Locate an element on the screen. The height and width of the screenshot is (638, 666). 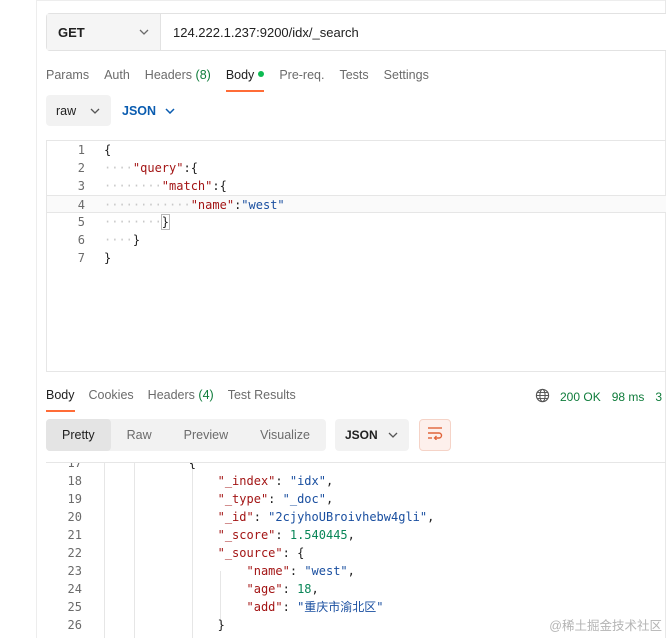
response-status: 200 OK 98 ms 3 is located at coordinates (598, 397).